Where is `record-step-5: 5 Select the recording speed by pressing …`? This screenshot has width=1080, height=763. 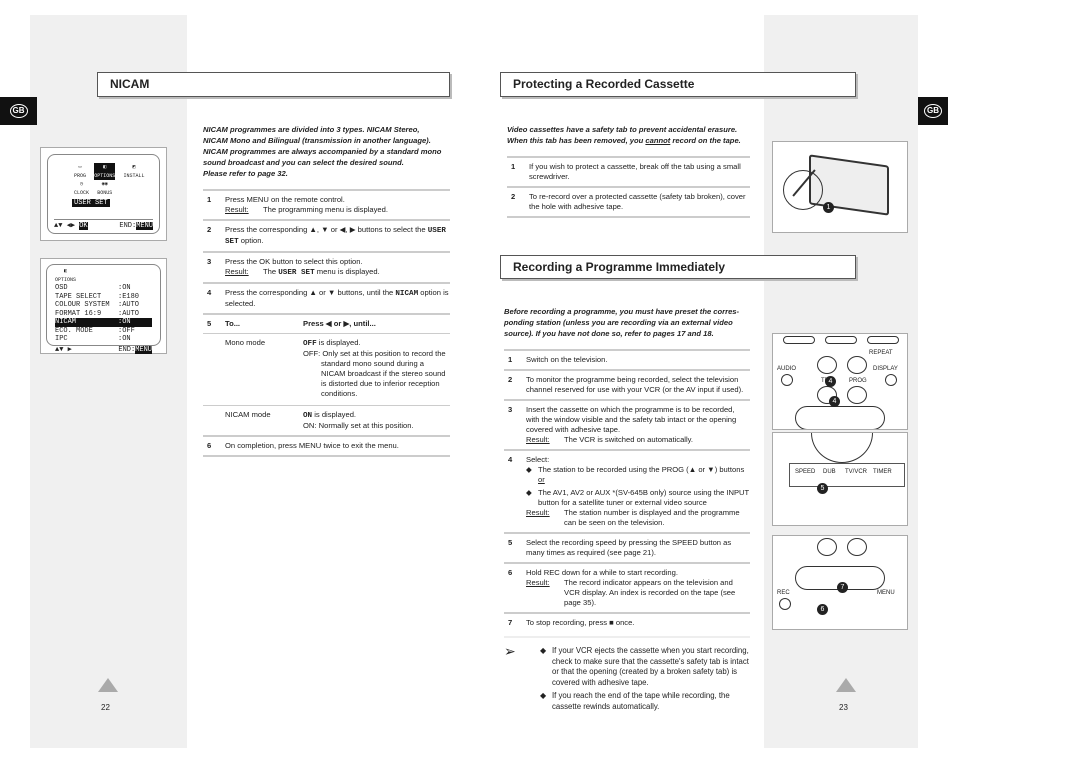 record-step-5: 5 Select the recording speed by pressing … is located at coordinates (627, 547).